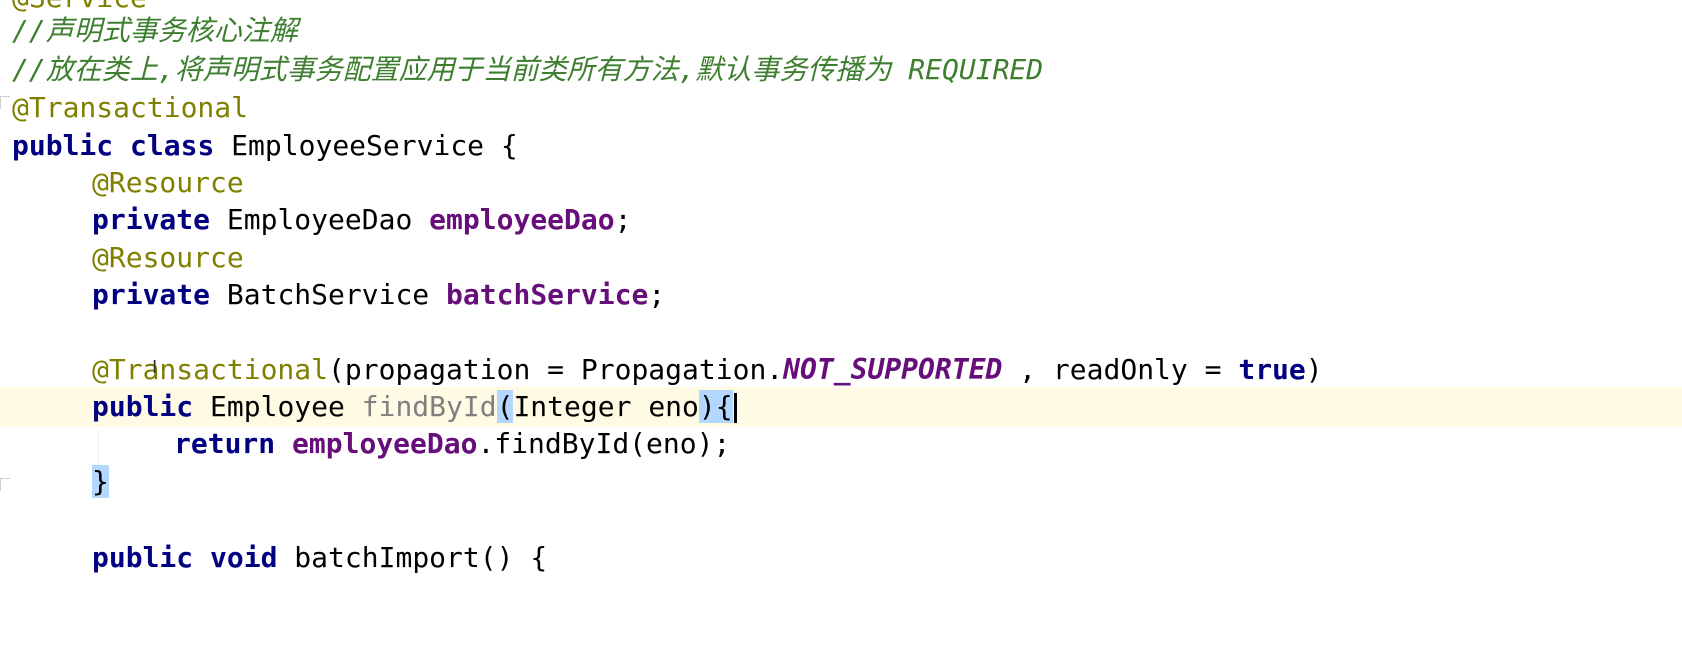 The width and height of the screenshot is (1682, 658). What do you see at coordinates (893, 369) in the screenshot?
I see `code-token: NOT_SUPPORTED` at bounding box center [893, 369].